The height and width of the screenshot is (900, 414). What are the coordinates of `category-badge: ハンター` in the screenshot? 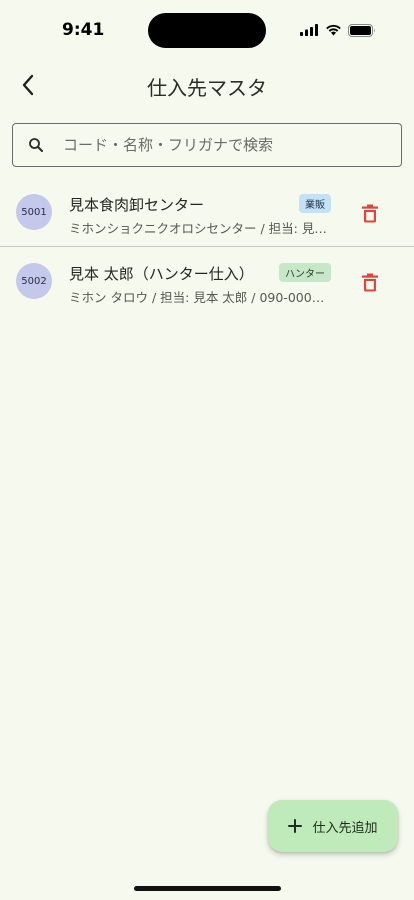 It's located at (305, 272).